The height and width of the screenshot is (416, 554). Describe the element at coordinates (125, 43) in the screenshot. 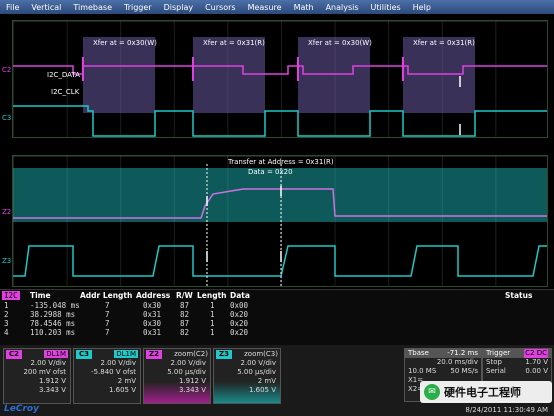

I see `annotation-xfer-1: Xfer at = 0x30(W)` at that location.